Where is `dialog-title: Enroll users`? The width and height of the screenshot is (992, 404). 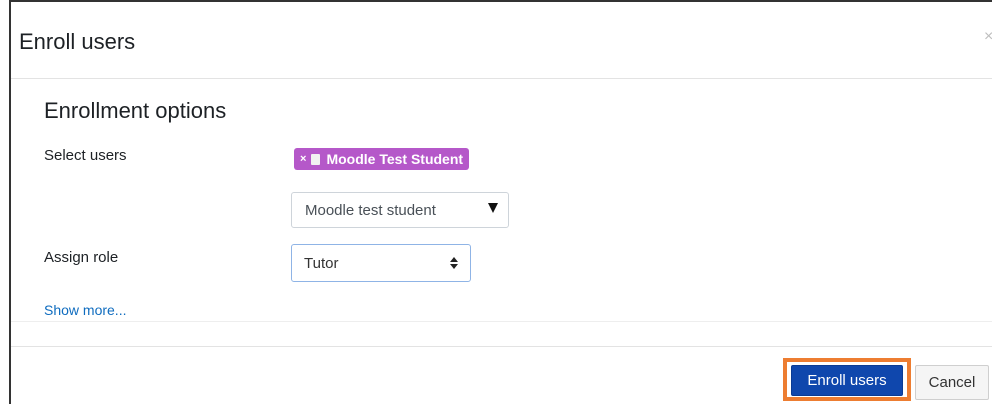 dialog-title: Enroll users is located at coordinates (77, 41).